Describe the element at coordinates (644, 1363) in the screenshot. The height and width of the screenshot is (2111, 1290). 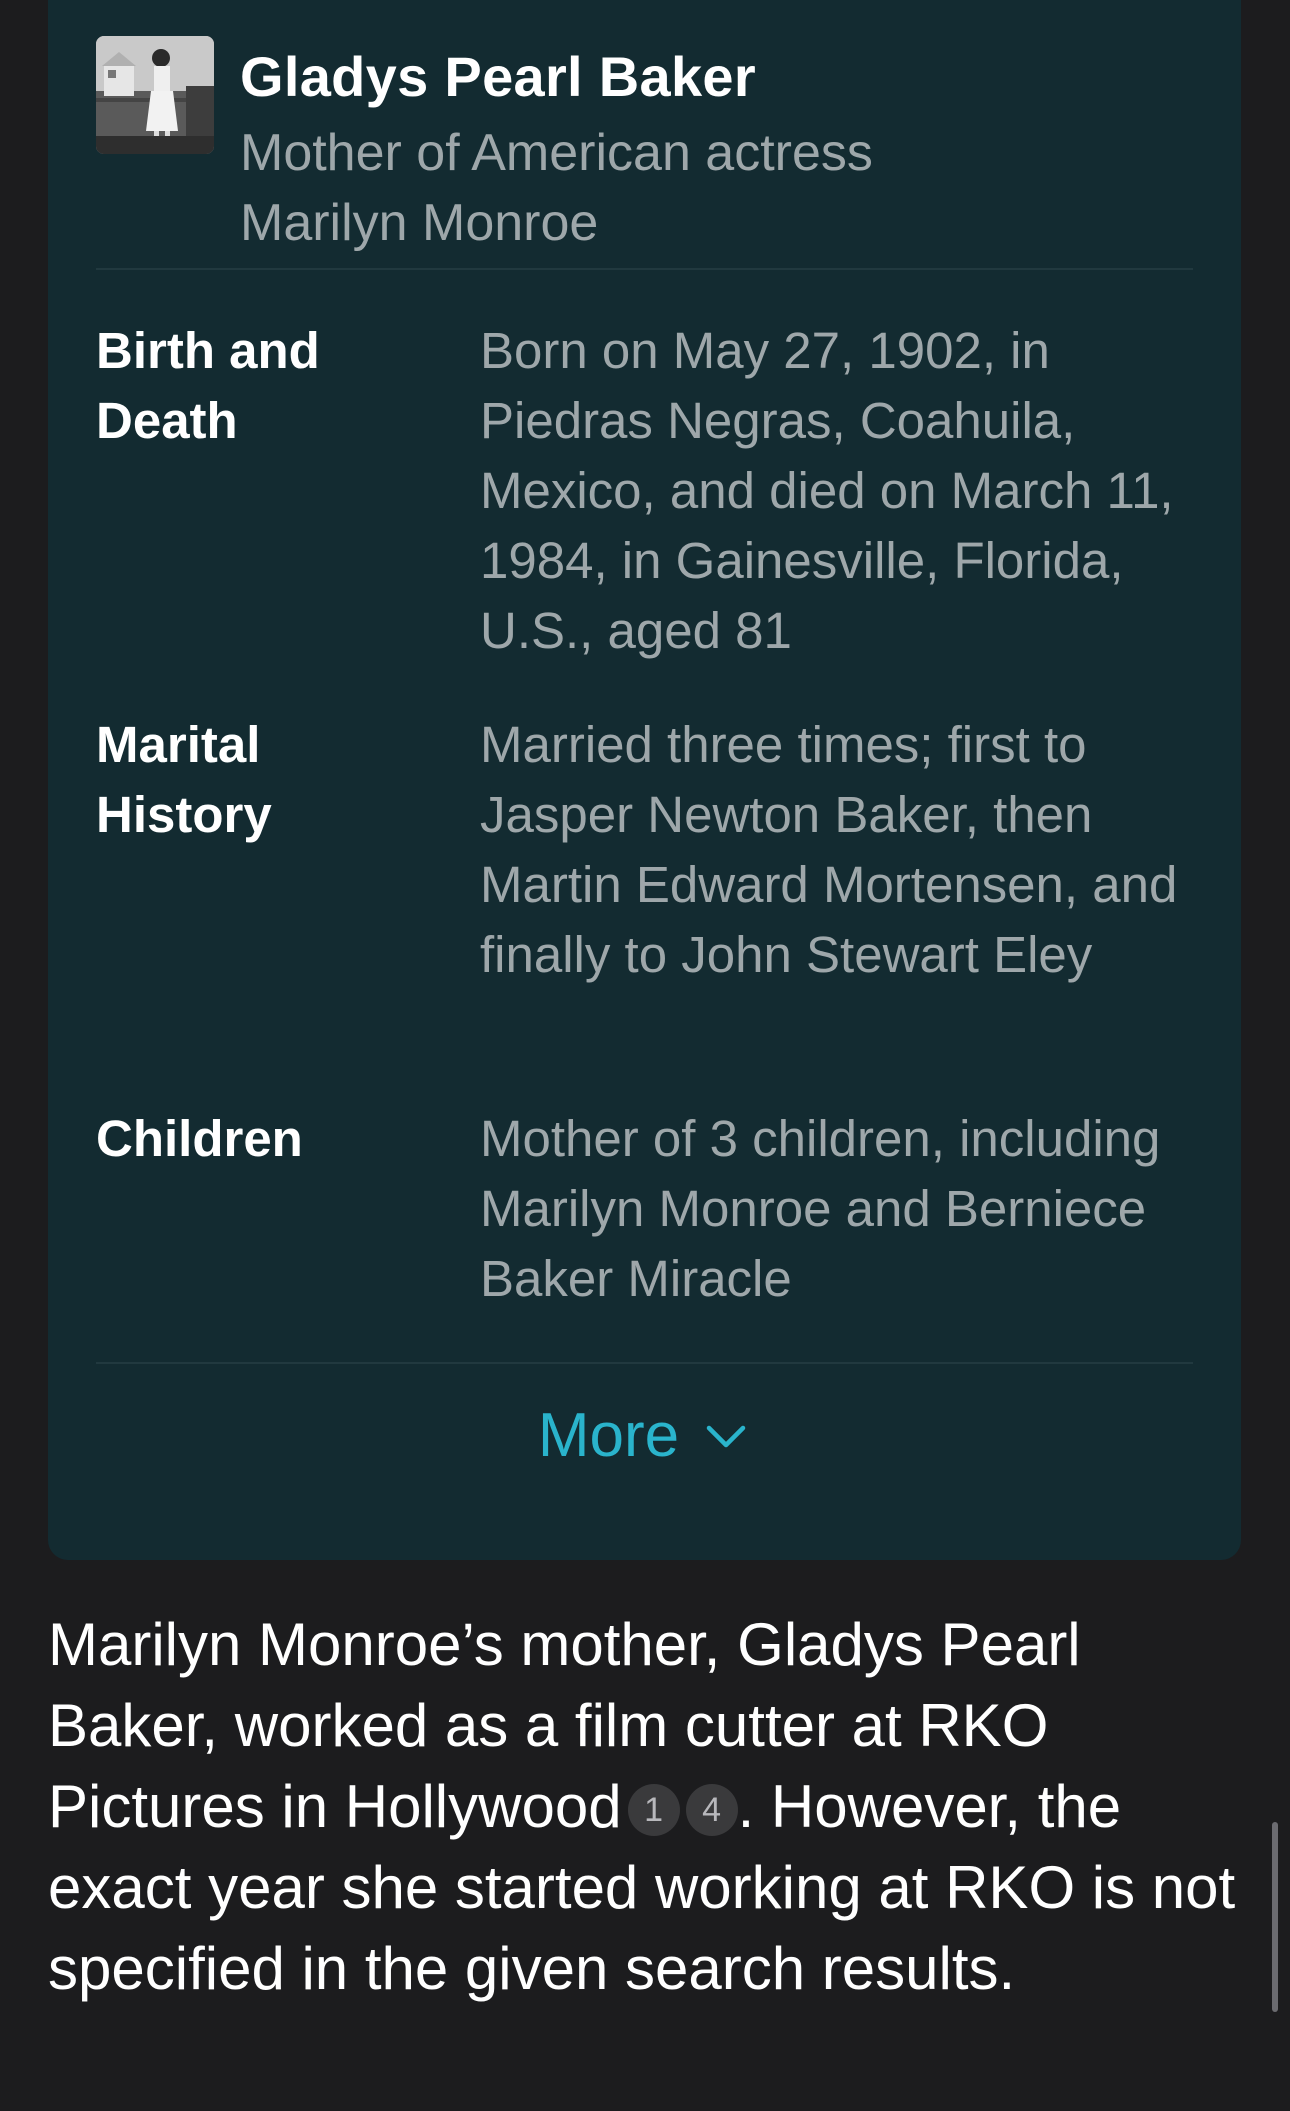
I see `footer-divider` at that location.